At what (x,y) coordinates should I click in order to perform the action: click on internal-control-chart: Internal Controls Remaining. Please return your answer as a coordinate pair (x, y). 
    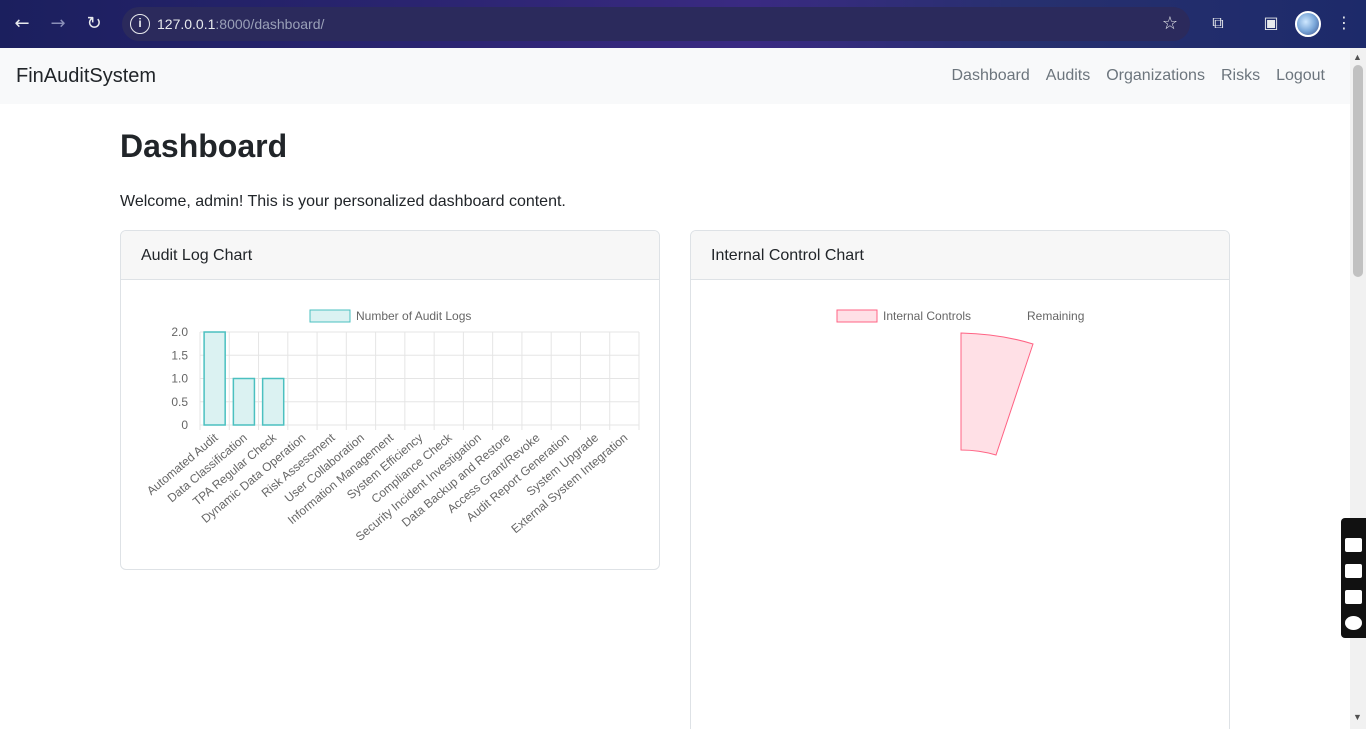
    Looking at the image, I should click on (960, 382).